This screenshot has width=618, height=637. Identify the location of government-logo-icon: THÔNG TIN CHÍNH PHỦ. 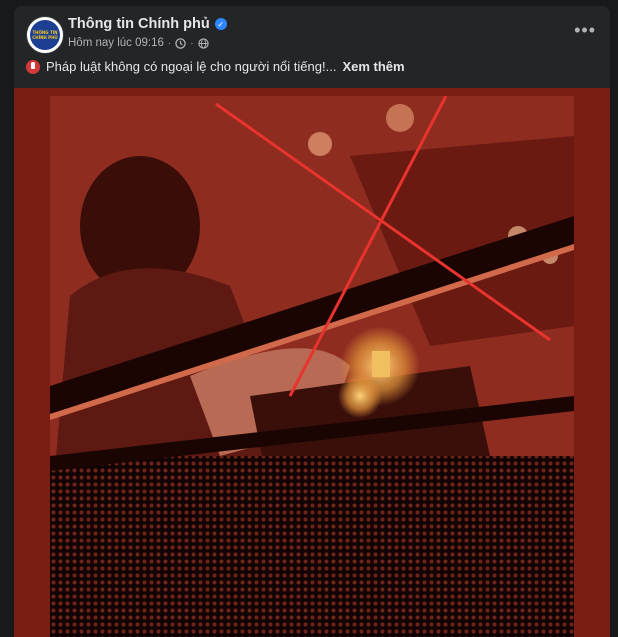
(45, 35).